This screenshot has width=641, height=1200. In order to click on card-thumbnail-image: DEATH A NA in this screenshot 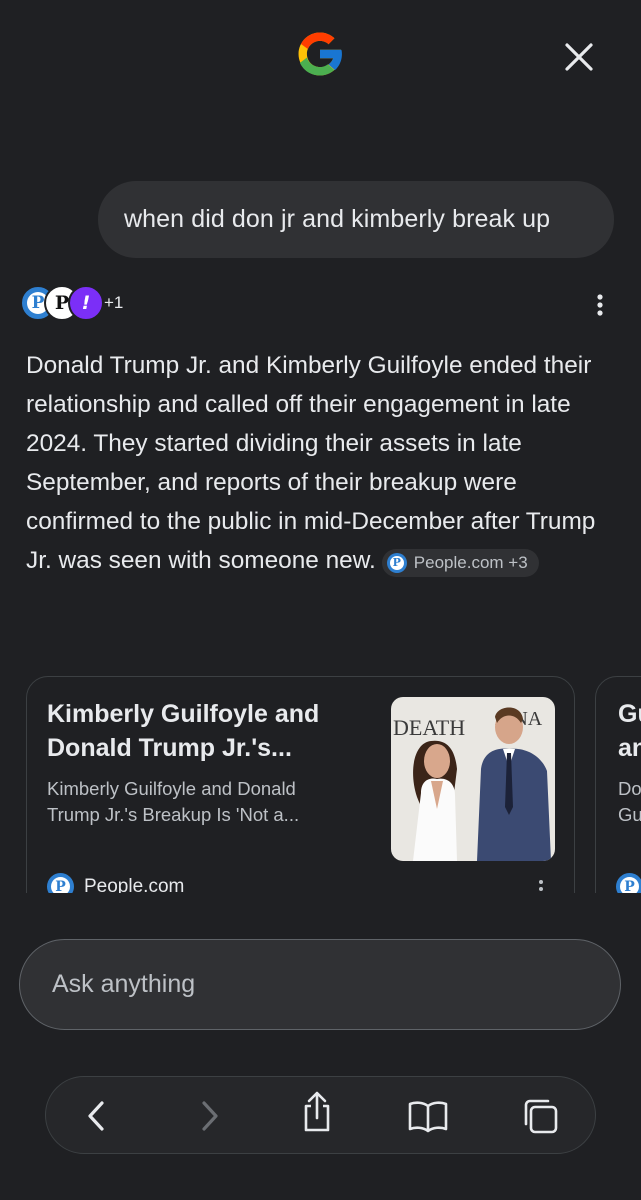, I will do `click(473, 779)`.